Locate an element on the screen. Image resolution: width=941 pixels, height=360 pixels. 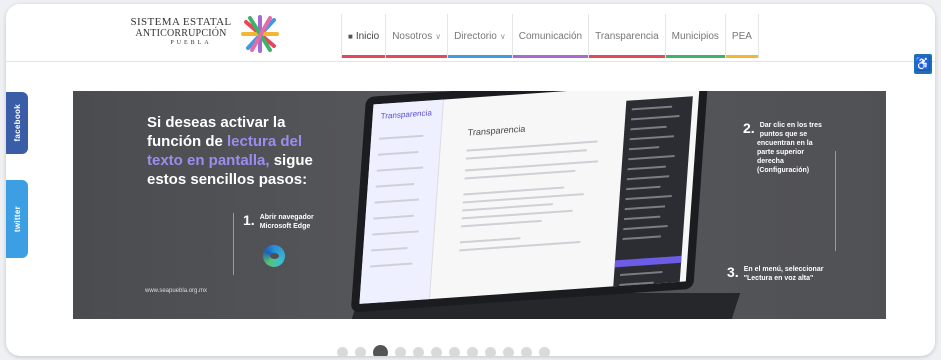
site-logo: Sistema Estatal Anticorrupción PUEBLA is located at coordinates (204, 34).